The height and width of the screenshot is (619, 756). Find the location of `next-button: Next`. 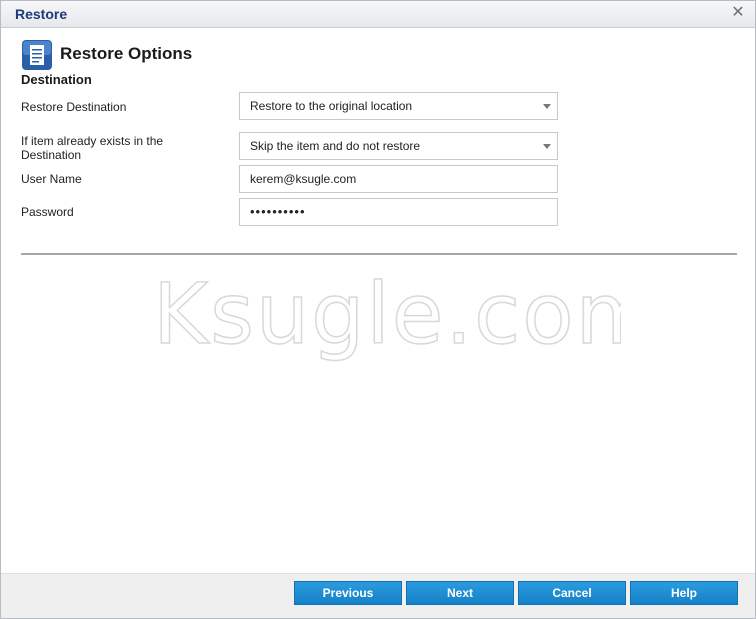

next-button: Next is located at coordinates (460, 593).